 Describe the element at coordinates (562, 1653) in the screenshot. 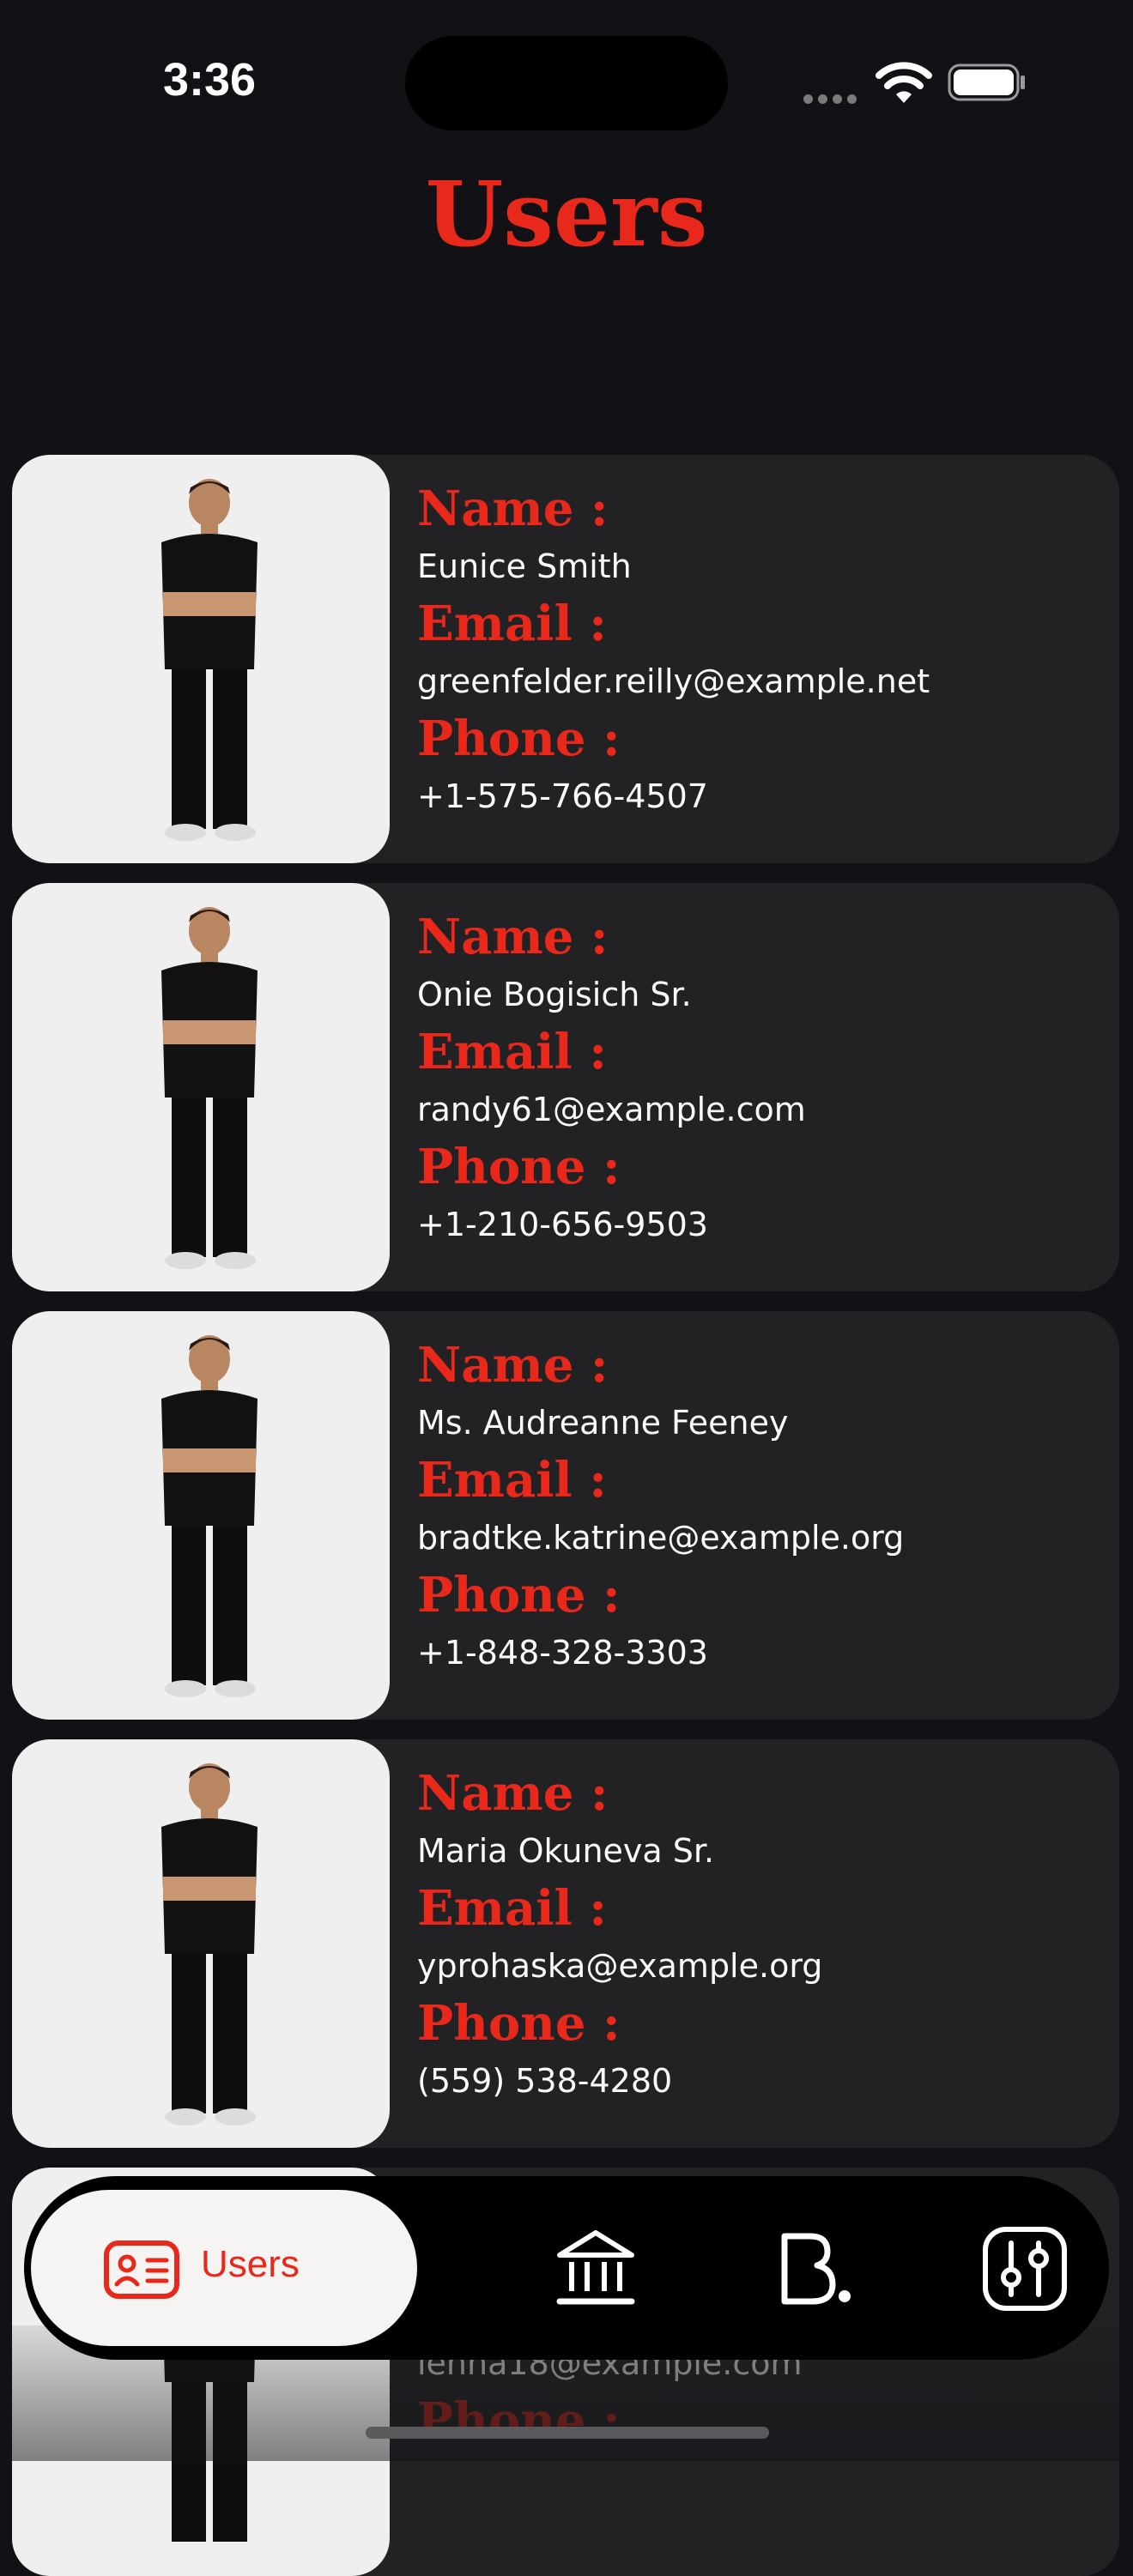

I see `user-phone: +1-848-328-3303` at that location.